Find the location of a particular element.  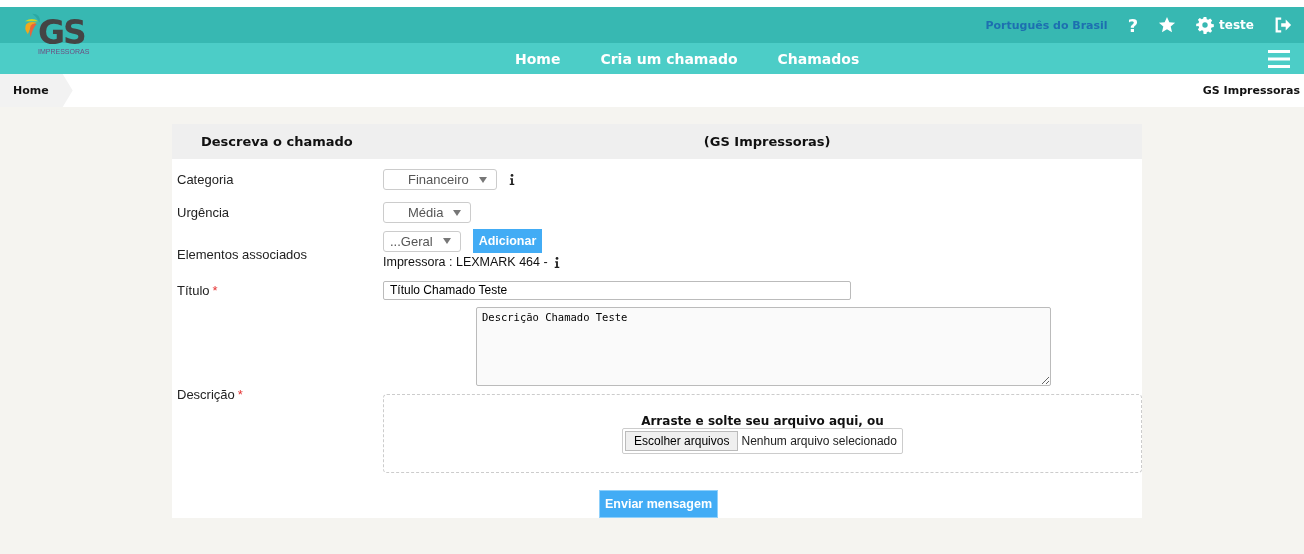

description-textarea: Descrição Chamado Teste is located at coordinates (763, 346).